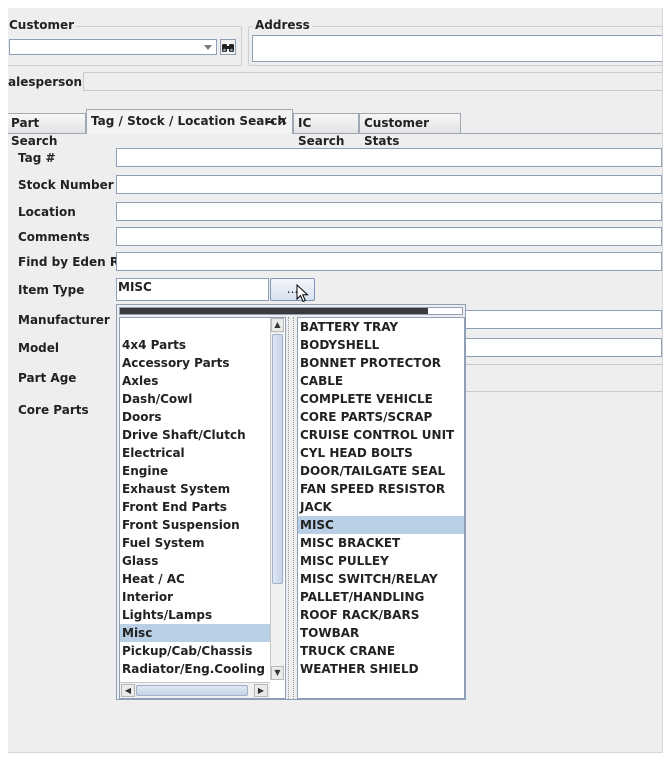 The height and width of the screenshot is (760, 669). What do you see at coordinates (47, 212) in the screenshot?
I see `location-label: Location` at bounding box center [47, 212].